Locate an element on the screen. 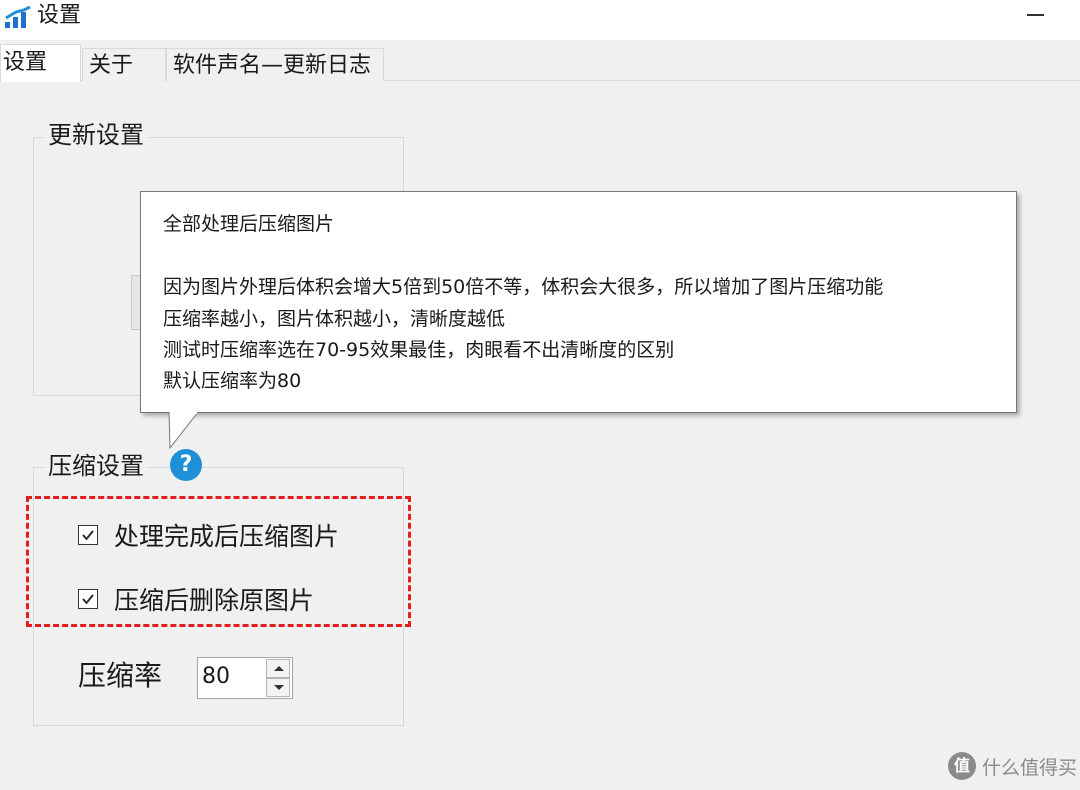 This screenshot has height=790, width=1080. spin-down-button is located at coordinates (278, 687).